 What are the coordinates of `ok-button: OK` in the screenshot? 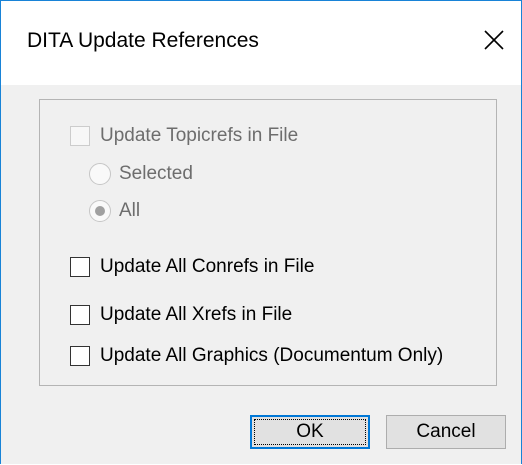 It's located at (310, 432).